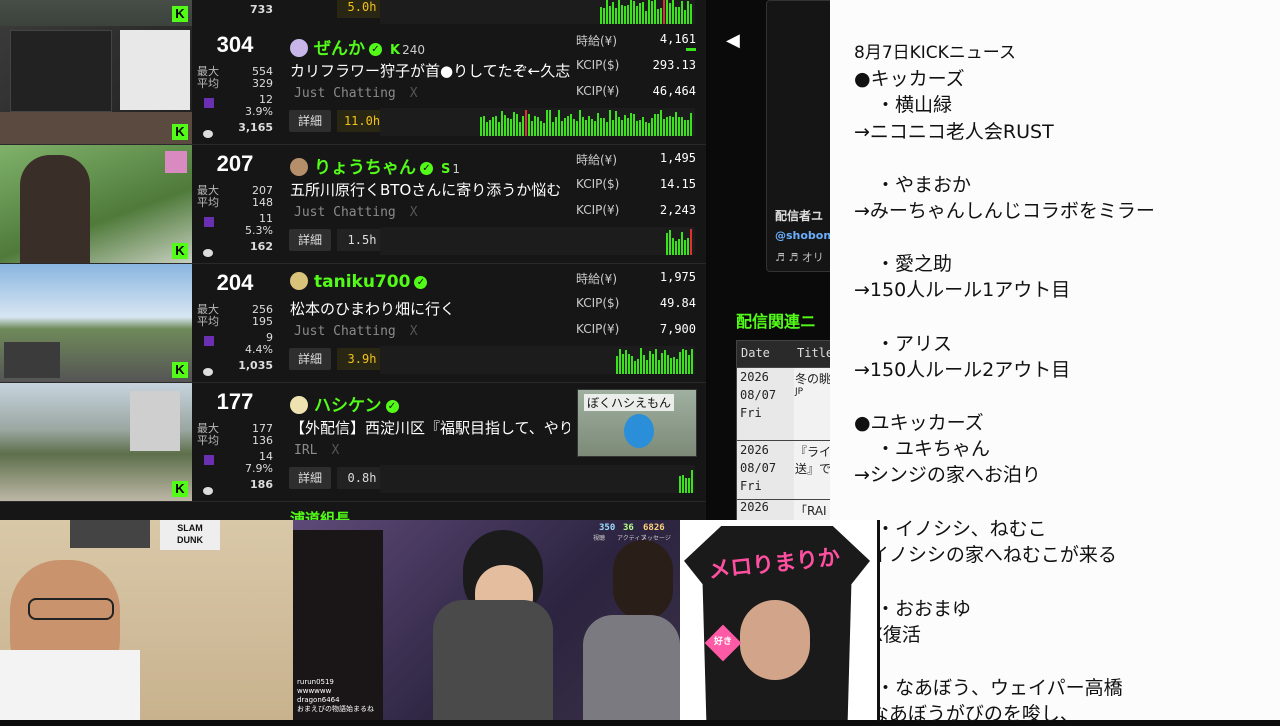  What do you see at coordinates (783, 509) in the screenshot?
I see `table-row: 2026 「RAI` at bounding box center [783, 509].